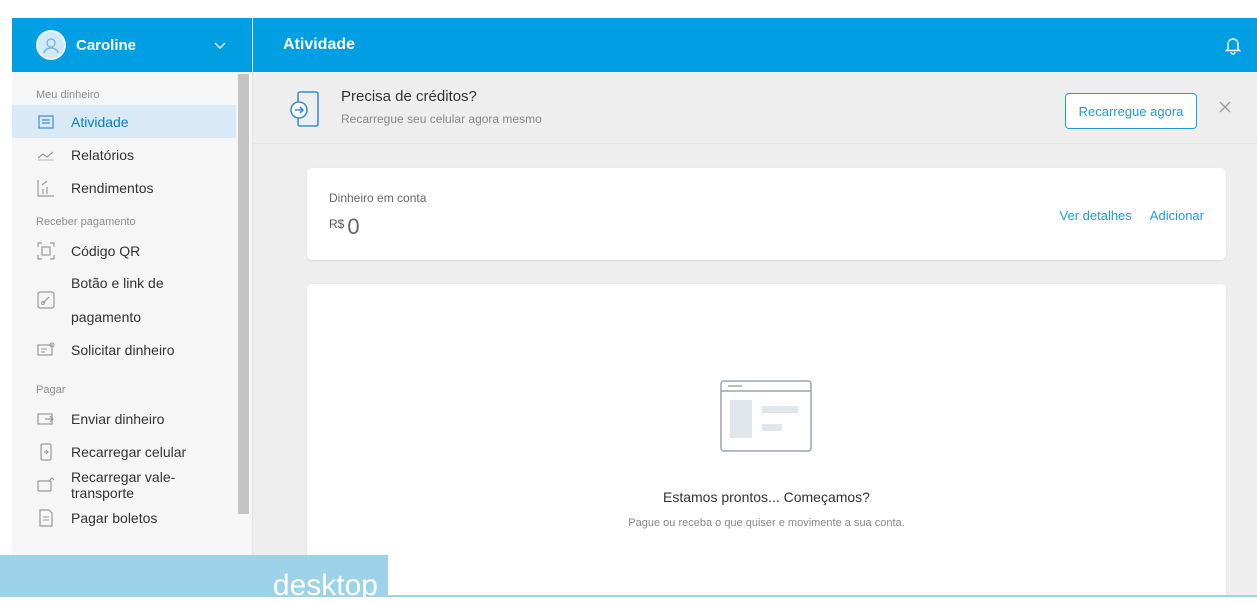  I want to click on sidebar-item-label-line1: Botão e link de, so click(117, 283).